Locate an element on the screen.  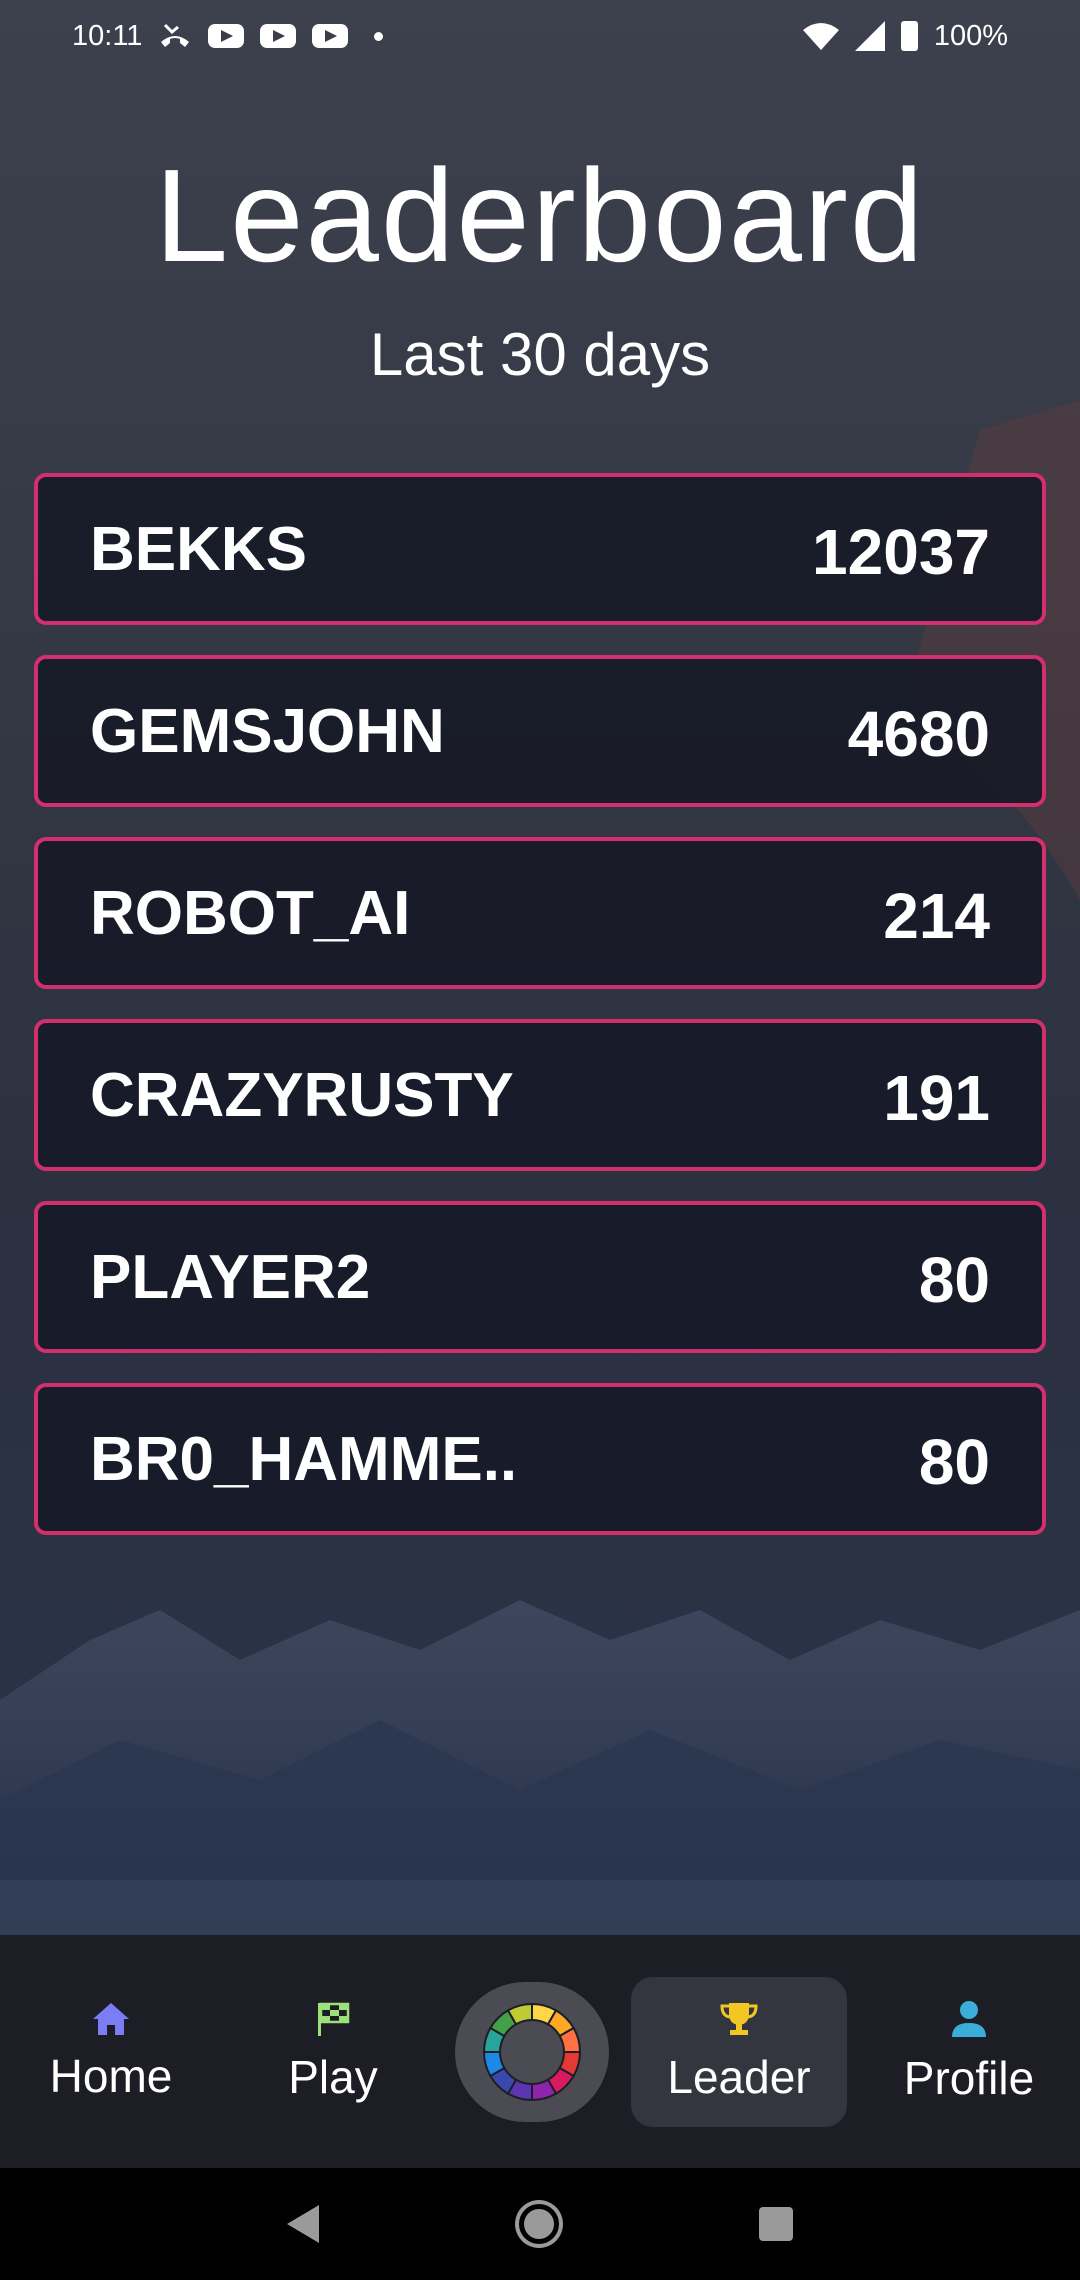
leaderboard-row: CRAZYRUSTY 191 is located at coordinates (540, 1095).